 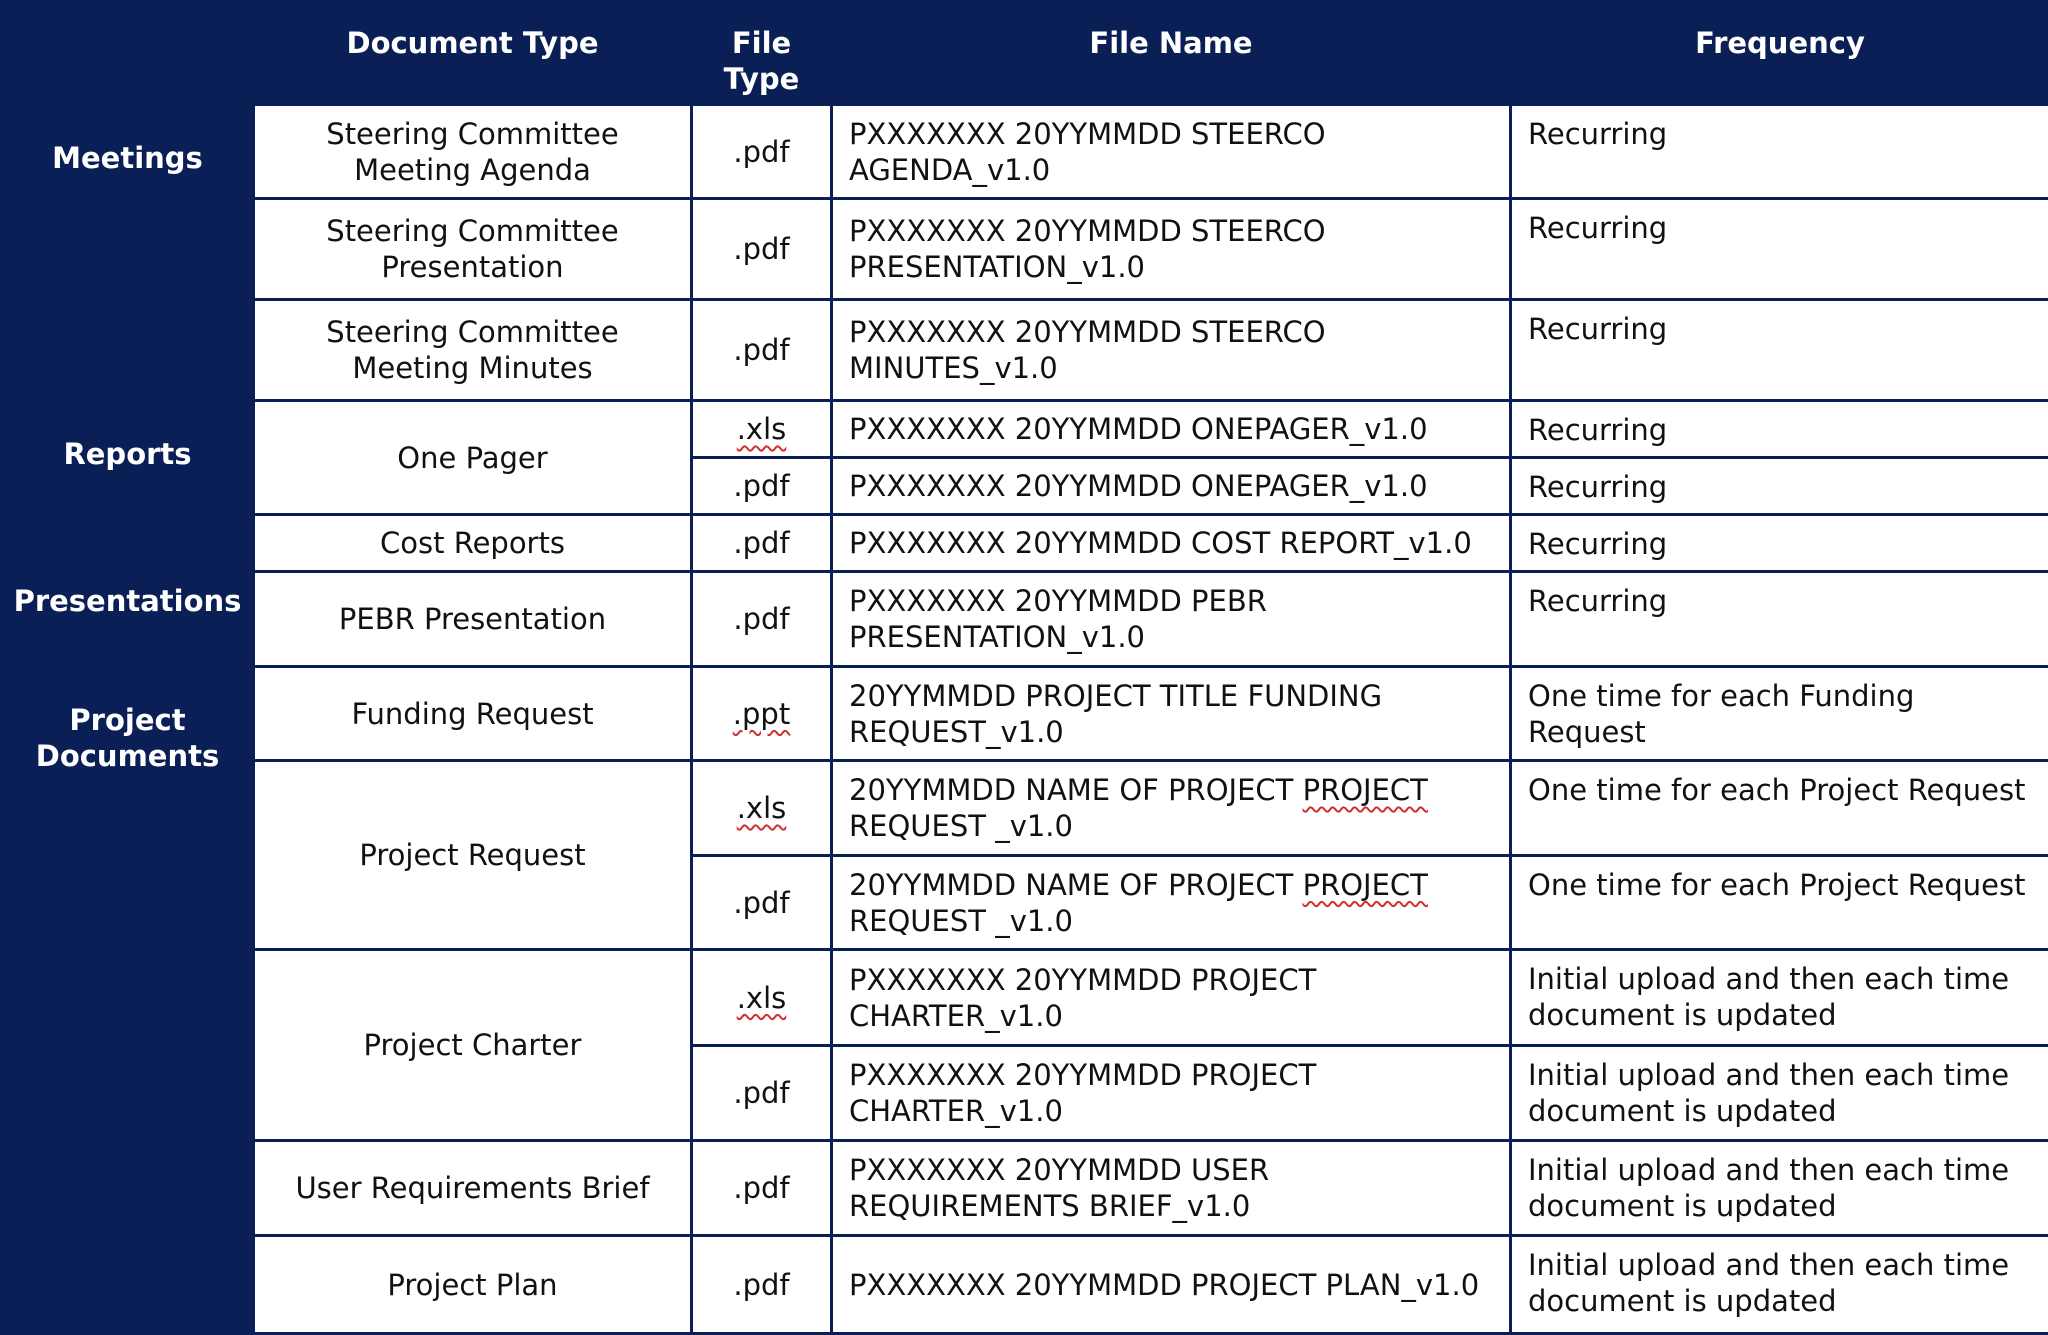 I want to click on document-type-cell: PEBR Presentation, so click(x=473, y=619).